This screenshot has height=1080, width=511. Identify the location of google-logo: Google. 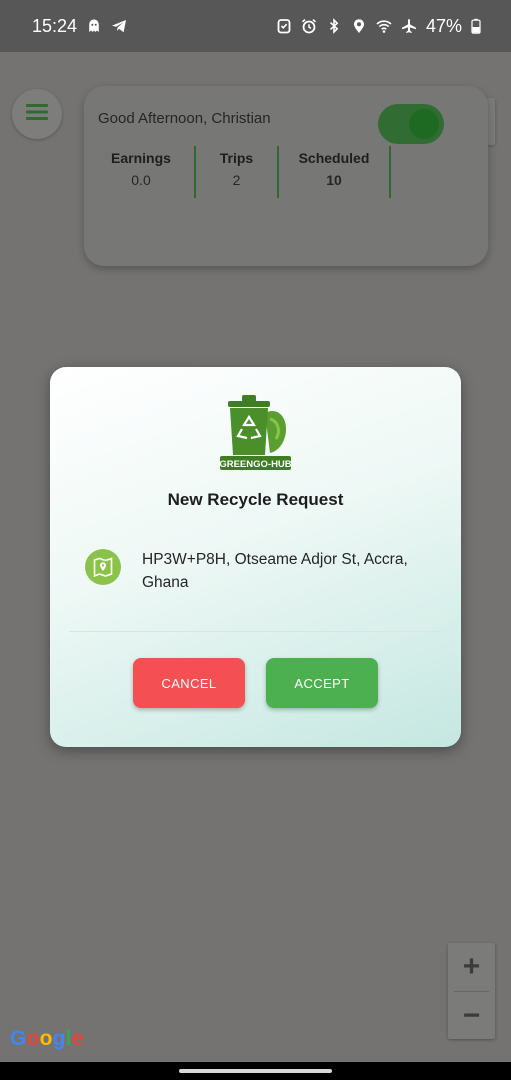
(47, 1039).